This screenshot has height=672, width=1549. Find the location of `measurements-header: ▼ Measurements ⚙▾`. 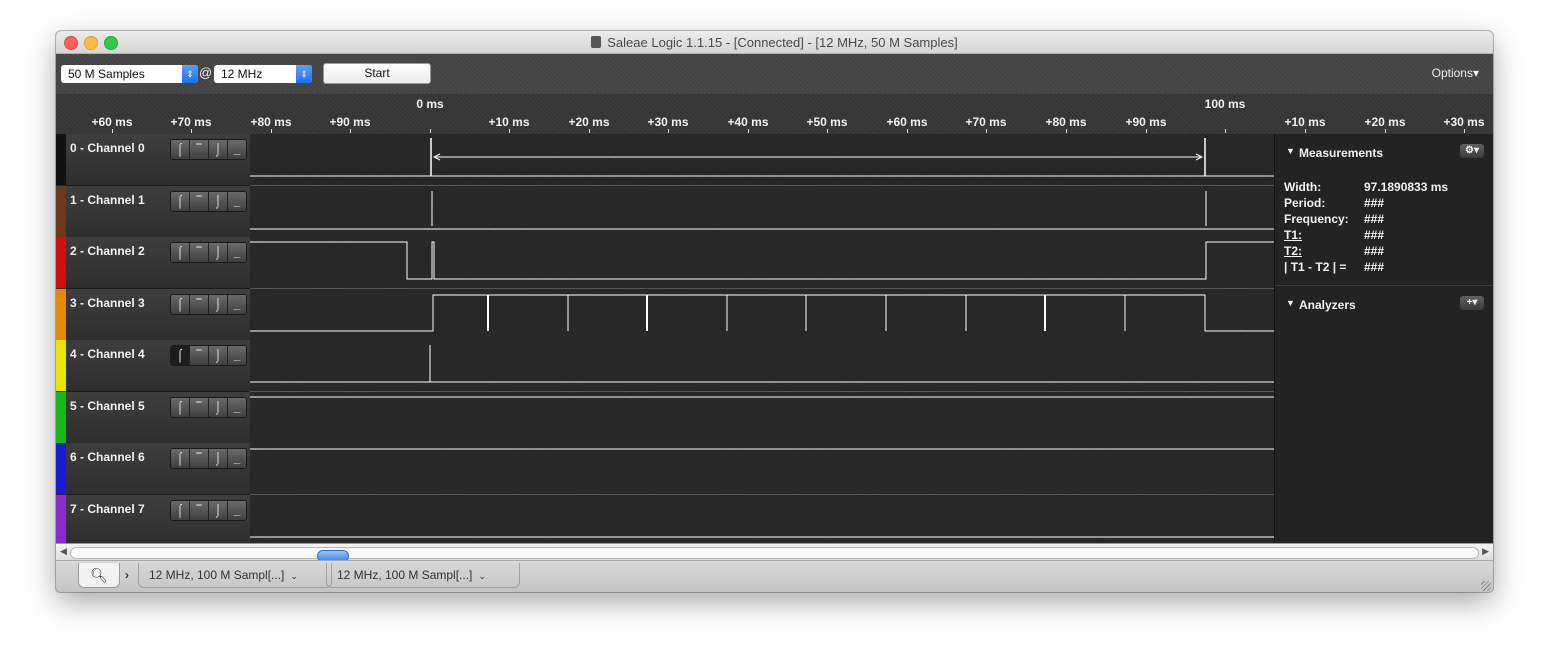

measurements-header: ▼ Measurements ⚙▾ is located at coordinates (1384, 153).